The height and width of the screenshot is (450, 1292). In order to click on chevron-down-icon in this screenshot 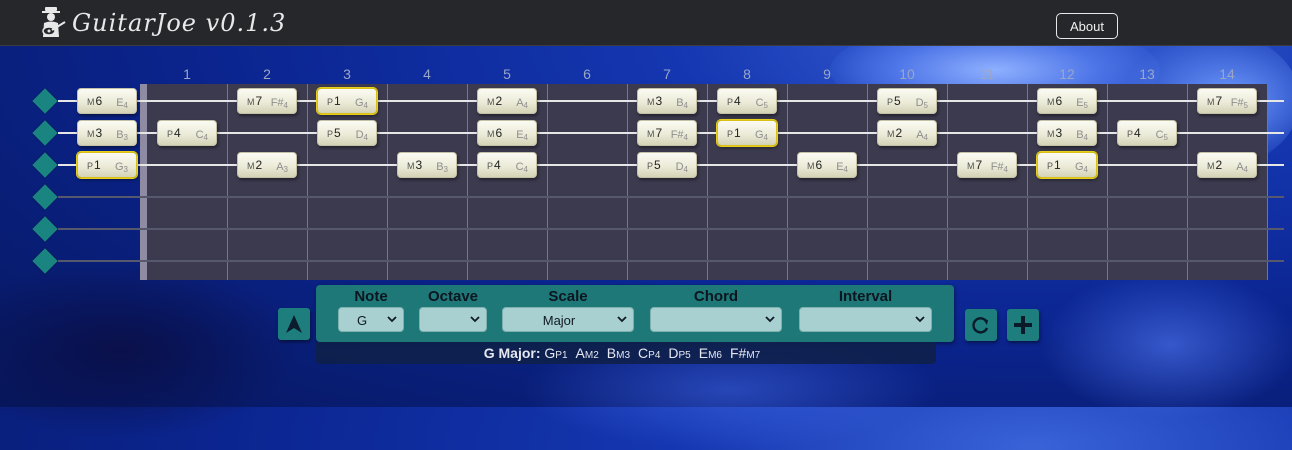, I will do `click(770, 319)`.